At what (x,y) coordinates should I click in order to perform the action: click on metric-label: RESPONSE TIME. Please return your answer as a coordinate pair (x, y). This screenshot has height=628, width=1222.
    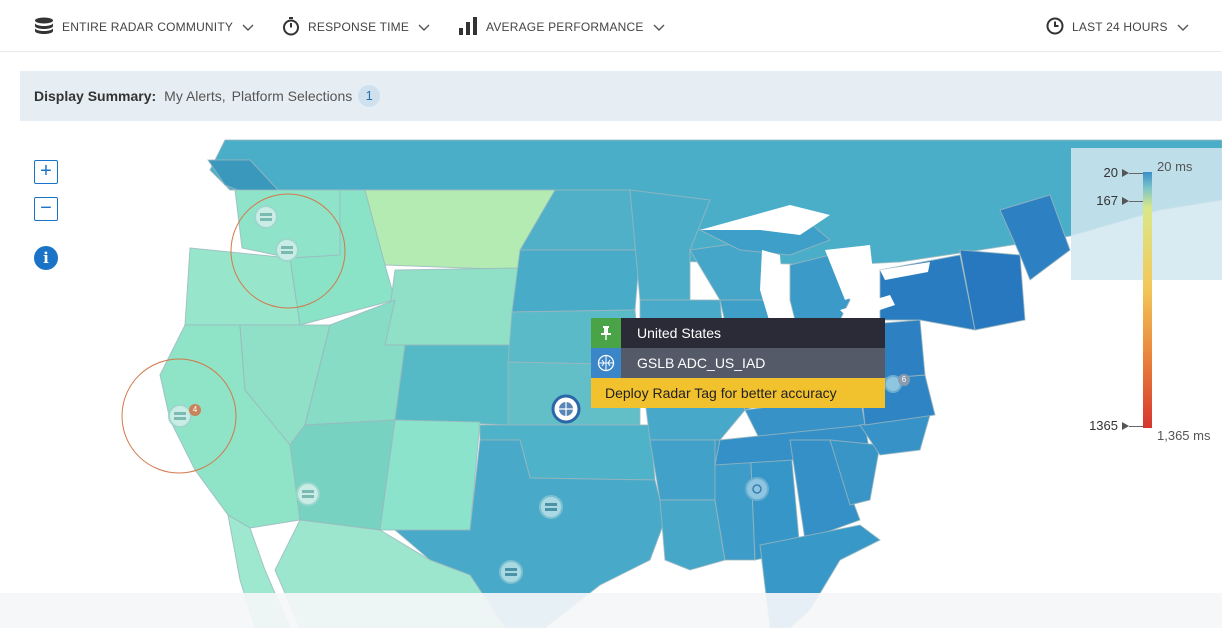
    Looking at the image, I should click on (359, 27).